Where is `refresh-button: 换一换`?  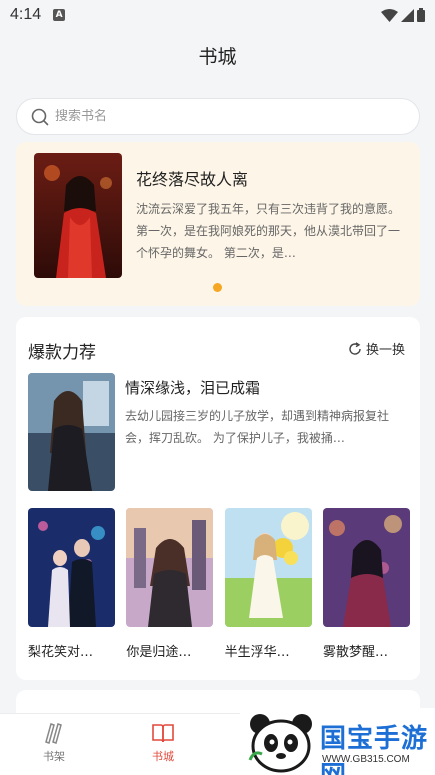
refresh-button: 换一换 is located at coordinates (376, 348).